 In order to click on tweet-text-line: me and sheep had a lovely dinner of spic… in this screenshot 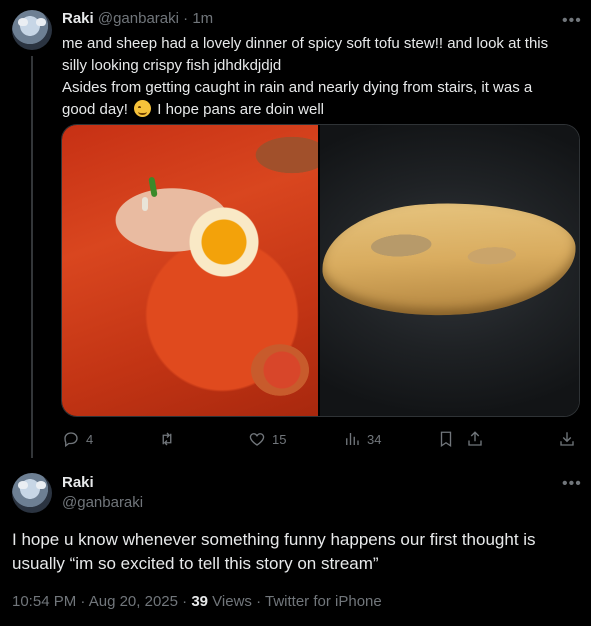, I will do `click(305, 43)`.